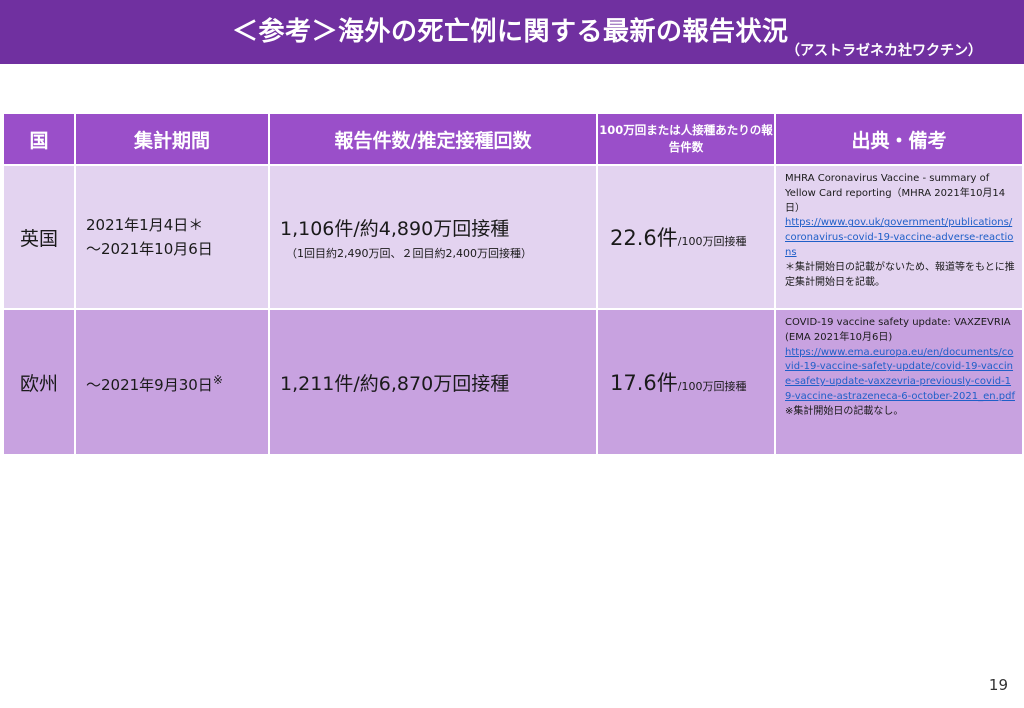  What do you see at coordinates (686, 139) in the screenshot?
I see `column-header-rate: 100万回または人接種あたりの報告件数` at bounding box center [686, 139].